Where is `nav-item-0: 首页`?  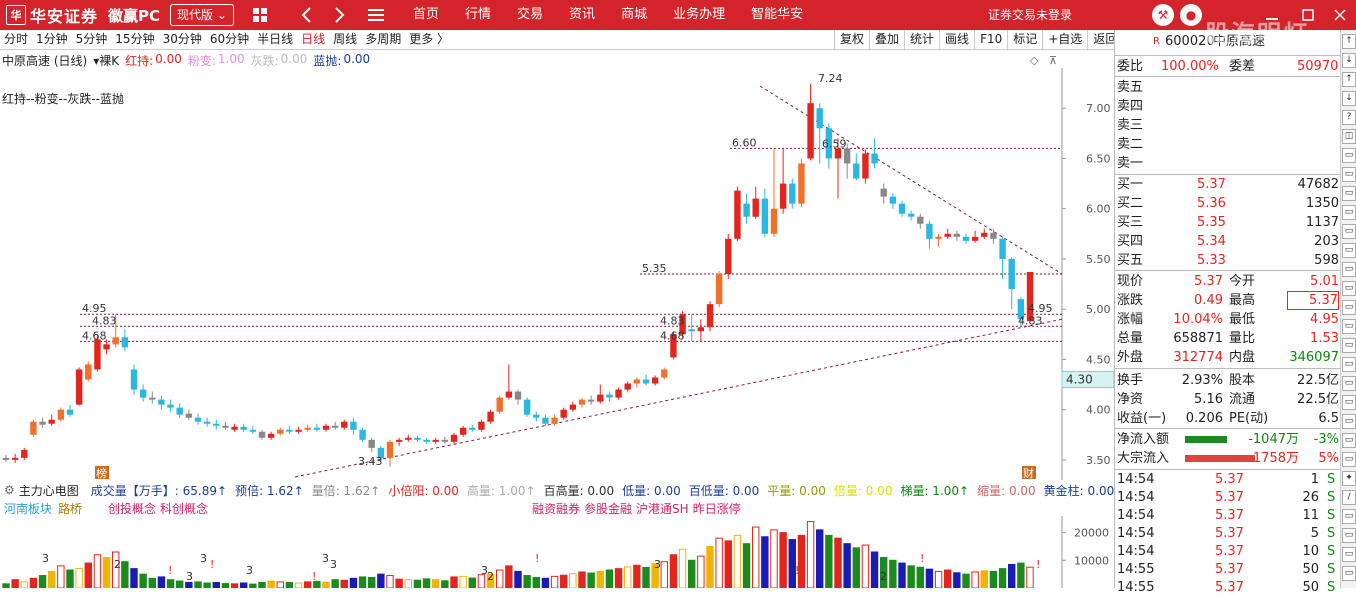 nav-item-0: 首页 is located at coordinates (426, 15).